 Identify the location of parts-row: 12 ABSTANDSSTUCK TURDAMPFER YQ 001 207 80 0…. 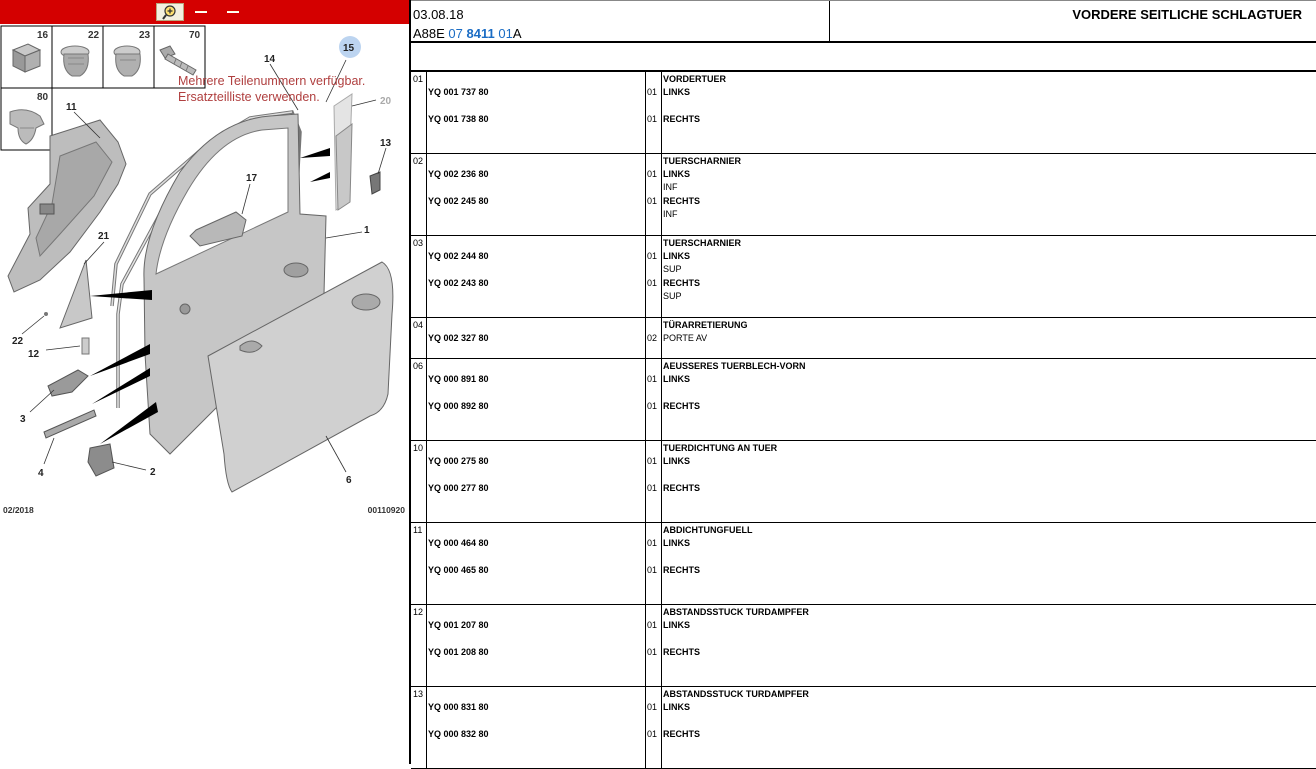
(863, 646).